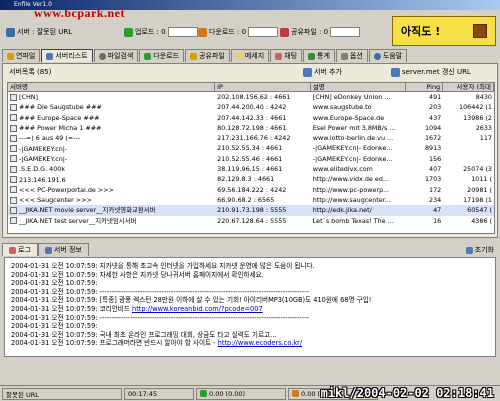 Image resolution: width=500 pixels, height=401 pixels. I want to click on timestamp-overlay: mikl/2004-02-02 02:18:41, so click(407, 393).